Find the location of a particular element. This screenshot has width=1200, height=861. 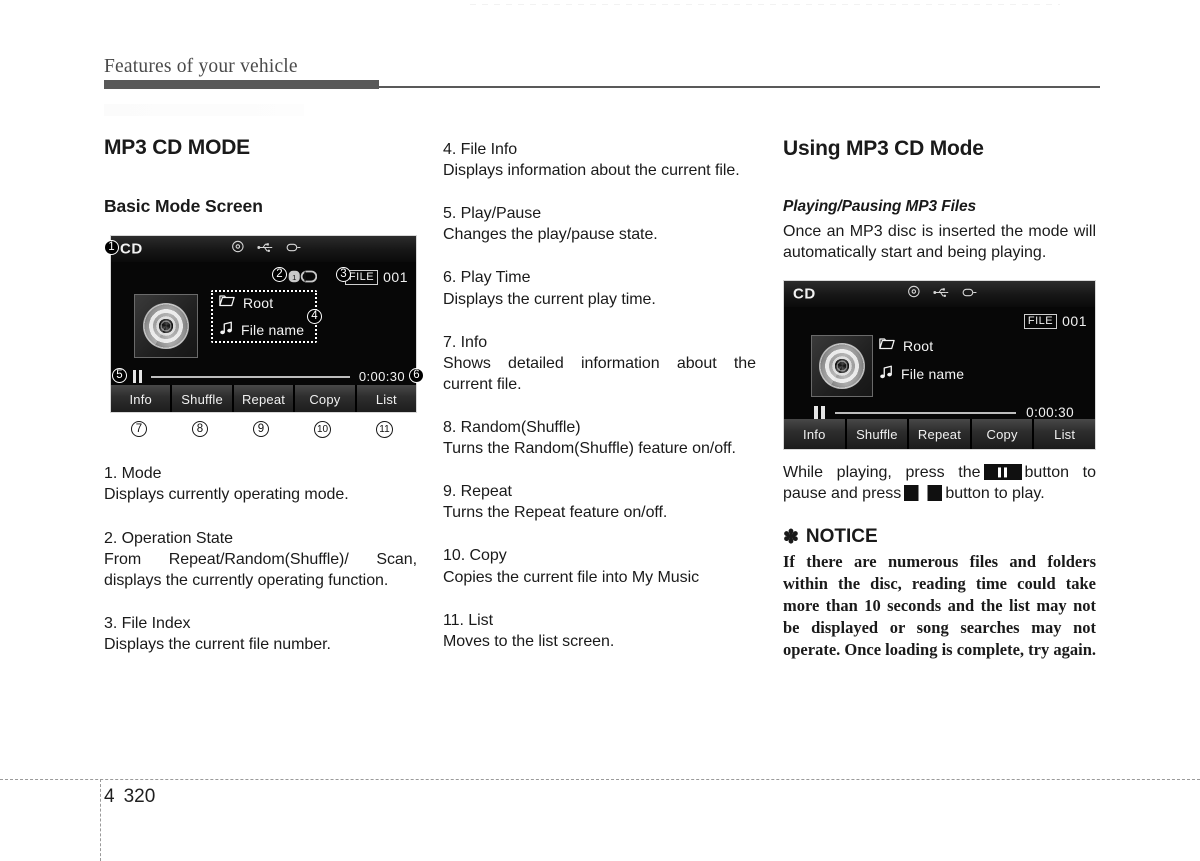

callout-10: 10 is located at coordinates (322, 430).